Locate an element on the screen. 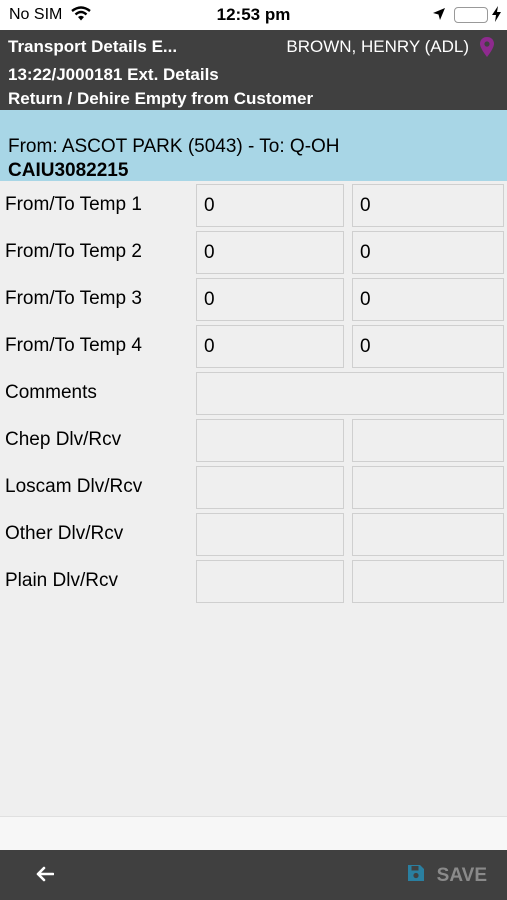 The height and width of the screenshot is (900, 507). charging-bolt-icon is located at coordinates (496, 15).